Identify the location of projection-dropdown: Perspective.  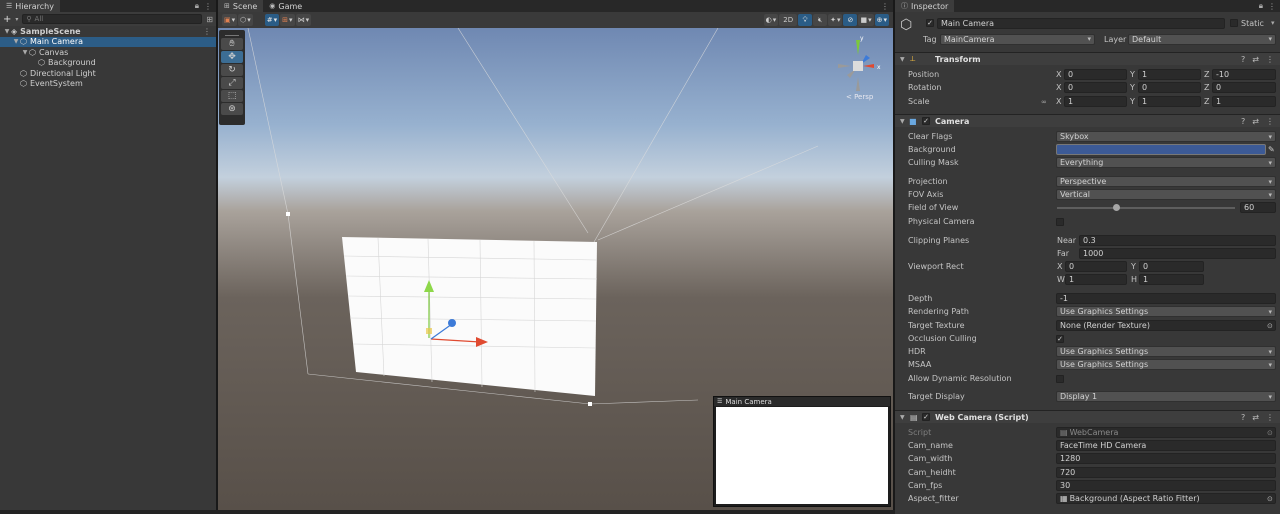
(1166, 181).